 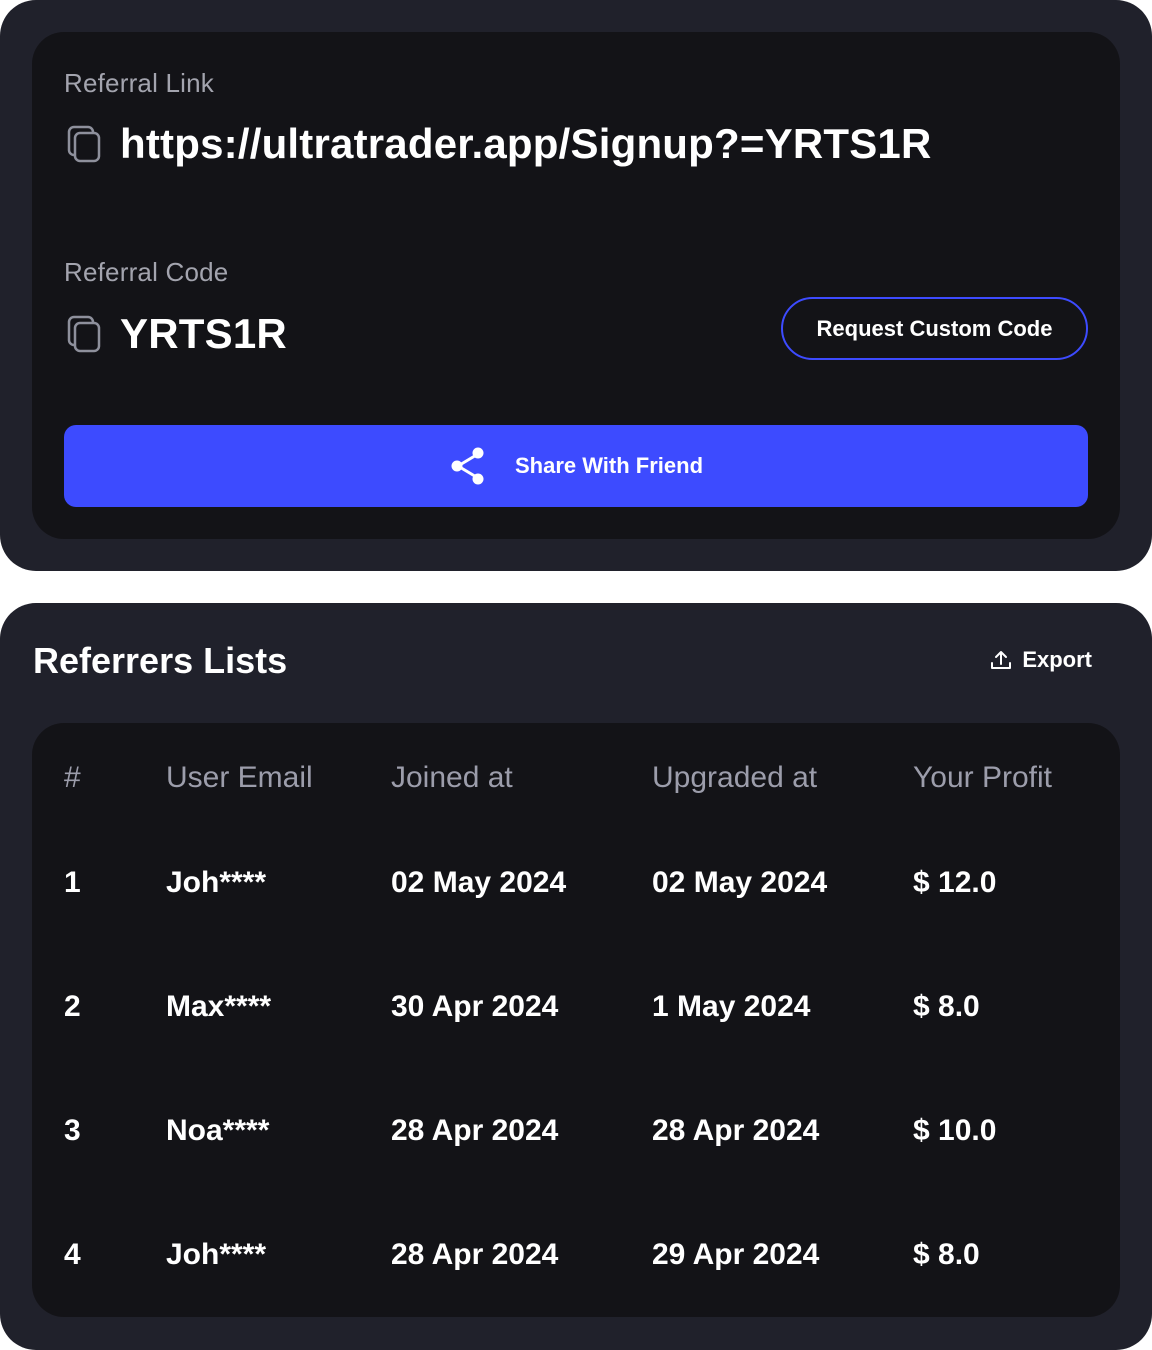 I want to click on referral-code-value: YRTS1R, so click(x=203, y=334).